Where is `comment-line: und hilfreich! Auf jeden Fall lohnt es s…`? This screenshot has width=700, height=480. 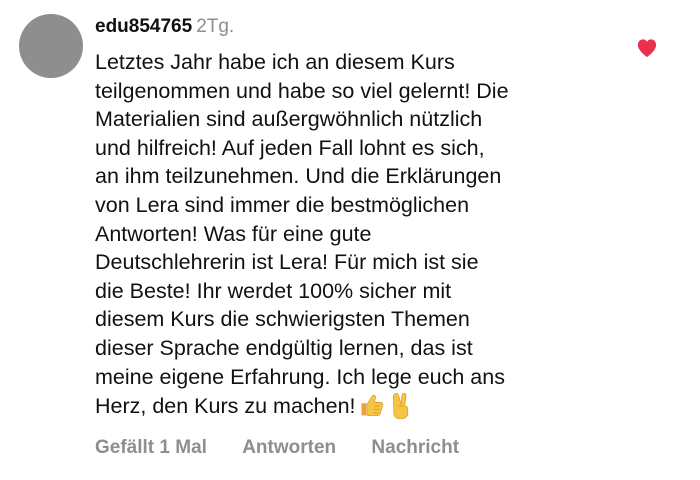 comment-line: und hilfreich! Auf jeden Fall lohnt es s… is located at coordinates (290, 147).